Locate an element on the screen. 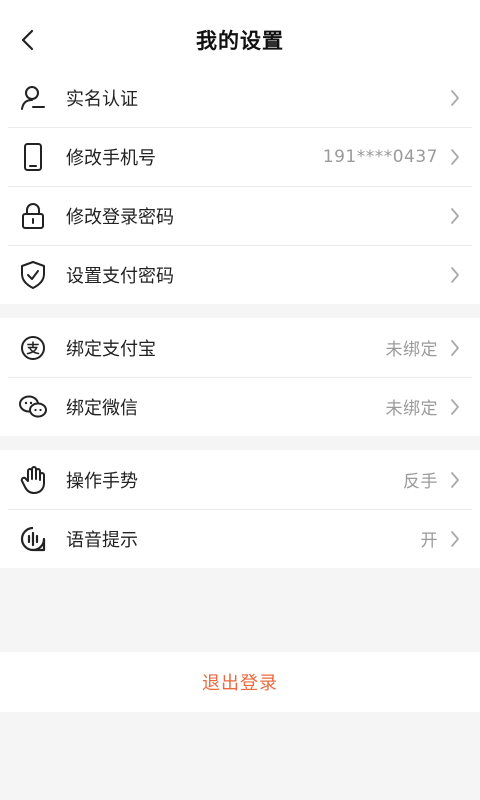 This screenshot has width=480, height=800. setting-value: 开 is located at coordinates (429, 541).